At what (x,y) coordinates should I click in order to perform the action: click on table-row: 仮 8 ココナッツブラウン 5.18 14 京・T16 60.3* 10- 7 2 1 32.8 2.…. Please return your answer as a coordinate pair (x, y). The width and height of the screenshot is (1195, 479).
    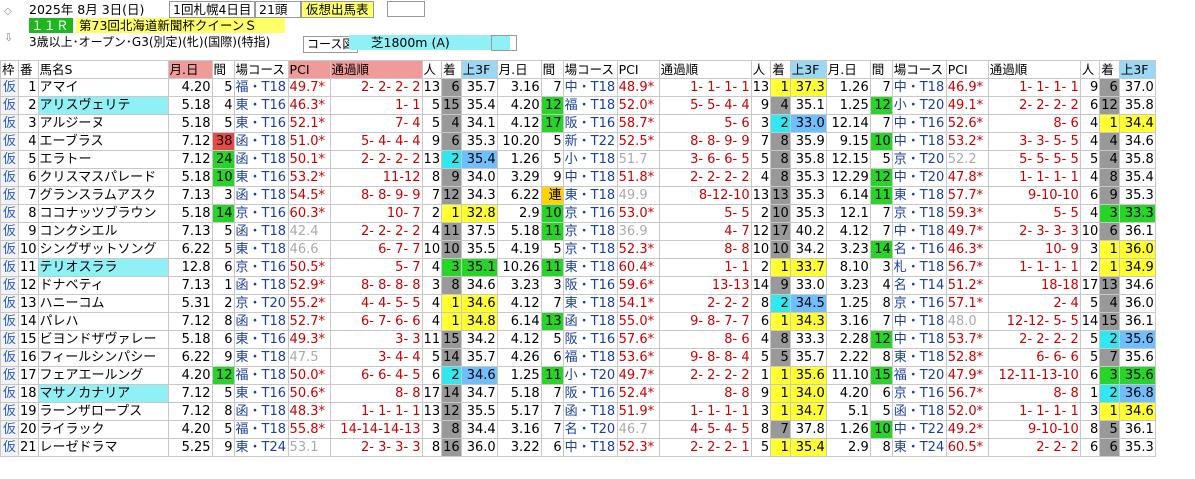
    Looking at the image, I should click on (578, 213).